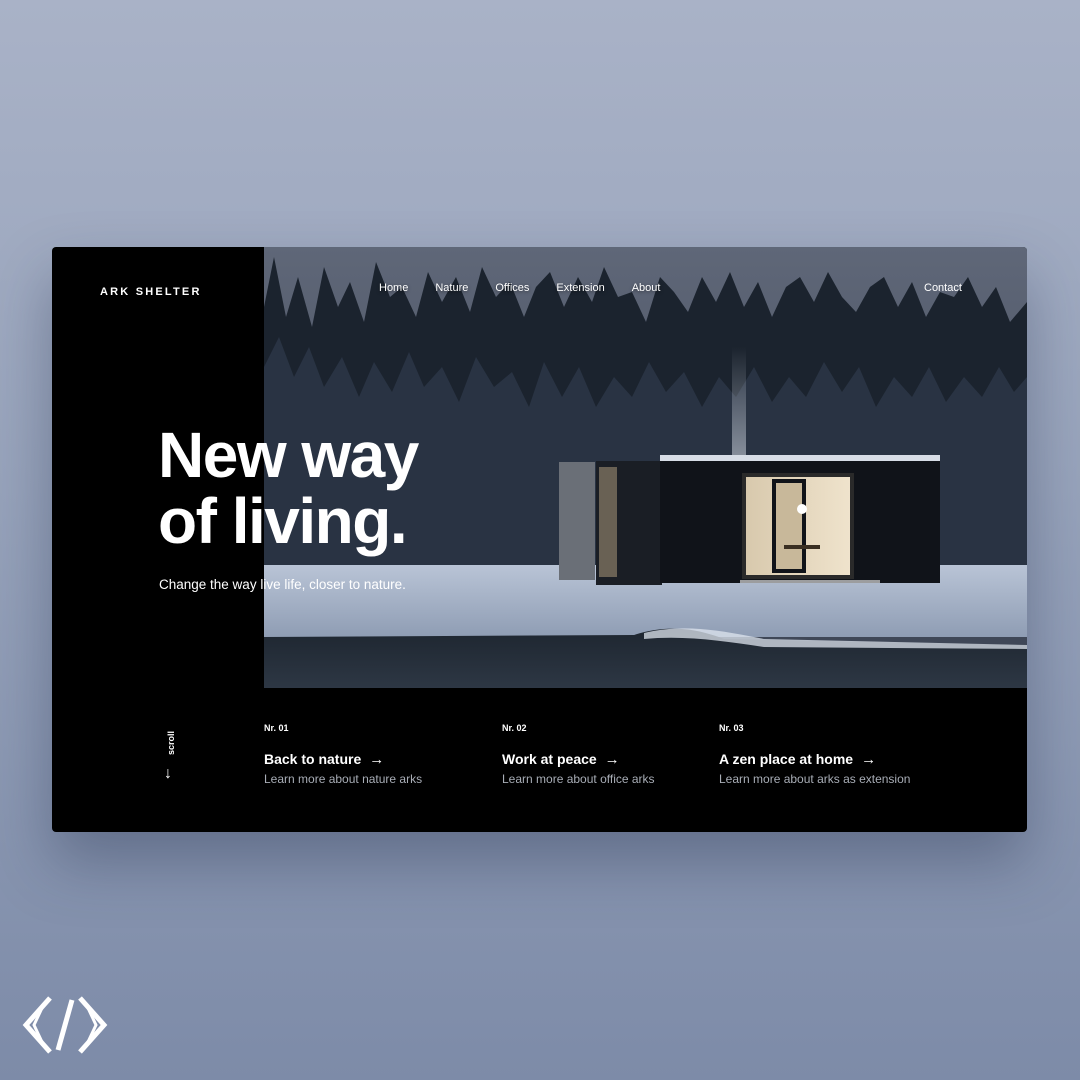  What do you see at coordinates (646, 288) in the screenshot?
I see `nav-item-about: About` at bounding box center [646, 288].